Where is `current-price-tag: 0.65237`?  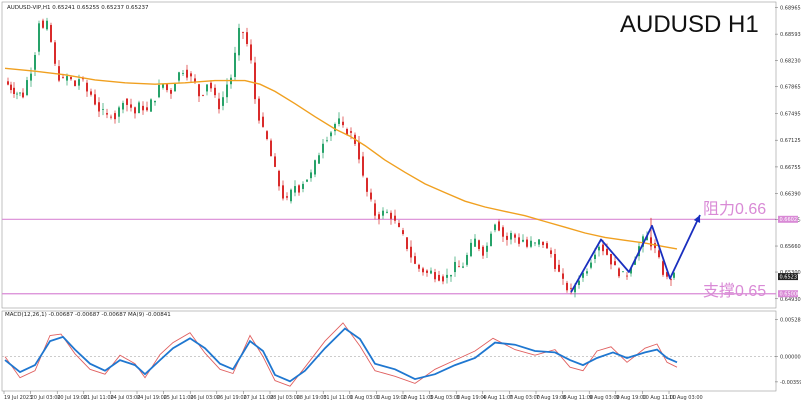
current-price-tag: 0.65237 is located at coordinates (790, 277).